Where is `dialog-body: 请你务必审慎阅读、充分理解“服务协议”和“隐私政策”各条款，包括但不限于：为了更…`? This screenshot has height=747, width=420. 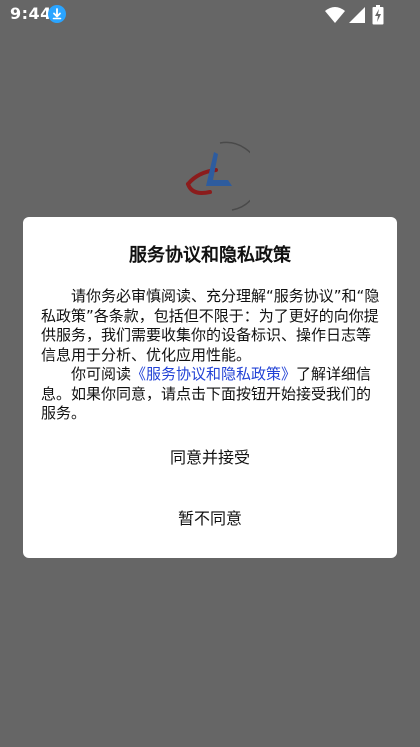 dialog-body: 请你务必审慎阅读、充分理解“服务协议”和“隐私政策”各条款，包括但不限于：为了更… is located at coordinates (211, 355).